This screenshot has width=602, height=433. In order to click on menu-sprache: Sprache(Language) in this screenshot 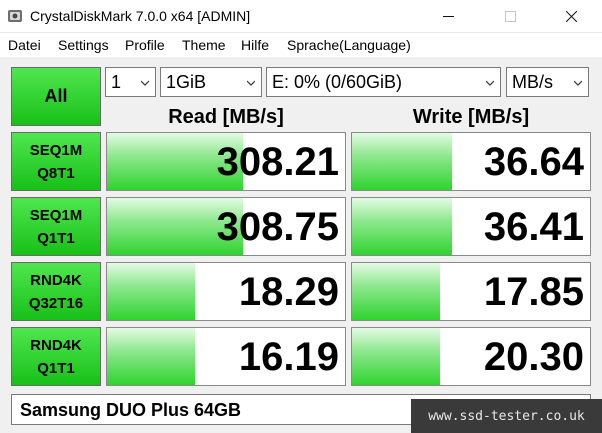, I will do `click(349, 45)`.